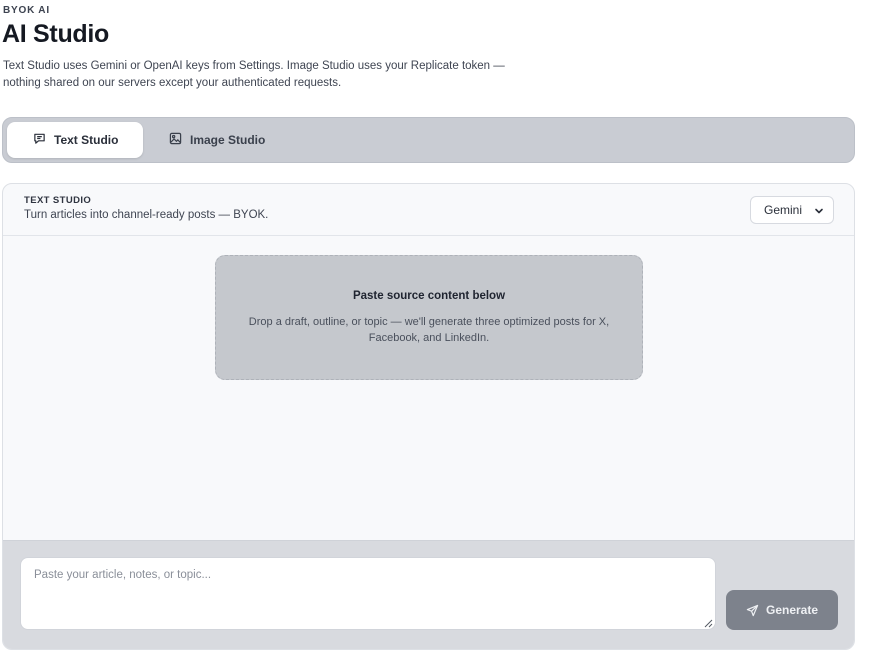  Describe the element at coordinates (429, 296) in the screenshot. I see `empty-state-title: Paste source content below` at that location.